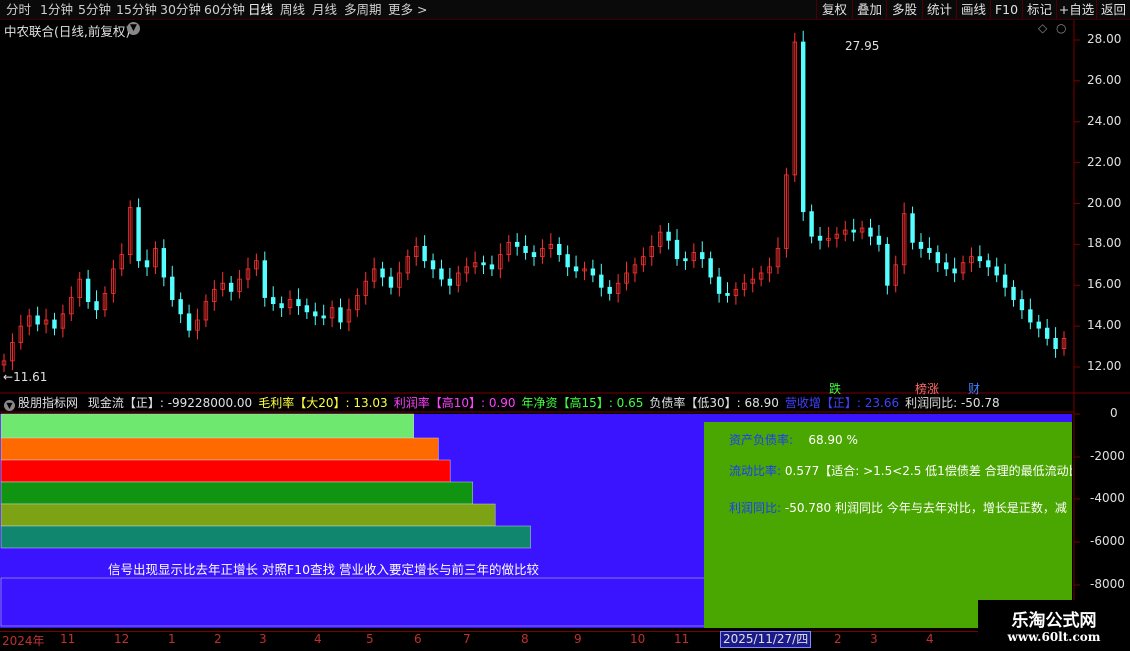 Image resolution: width=1130 pixels, height=651 pixels. Describe the element at coordinates (755, 471) in the screenshot. I see `current-ratio-key: 流动比率:` at that location.